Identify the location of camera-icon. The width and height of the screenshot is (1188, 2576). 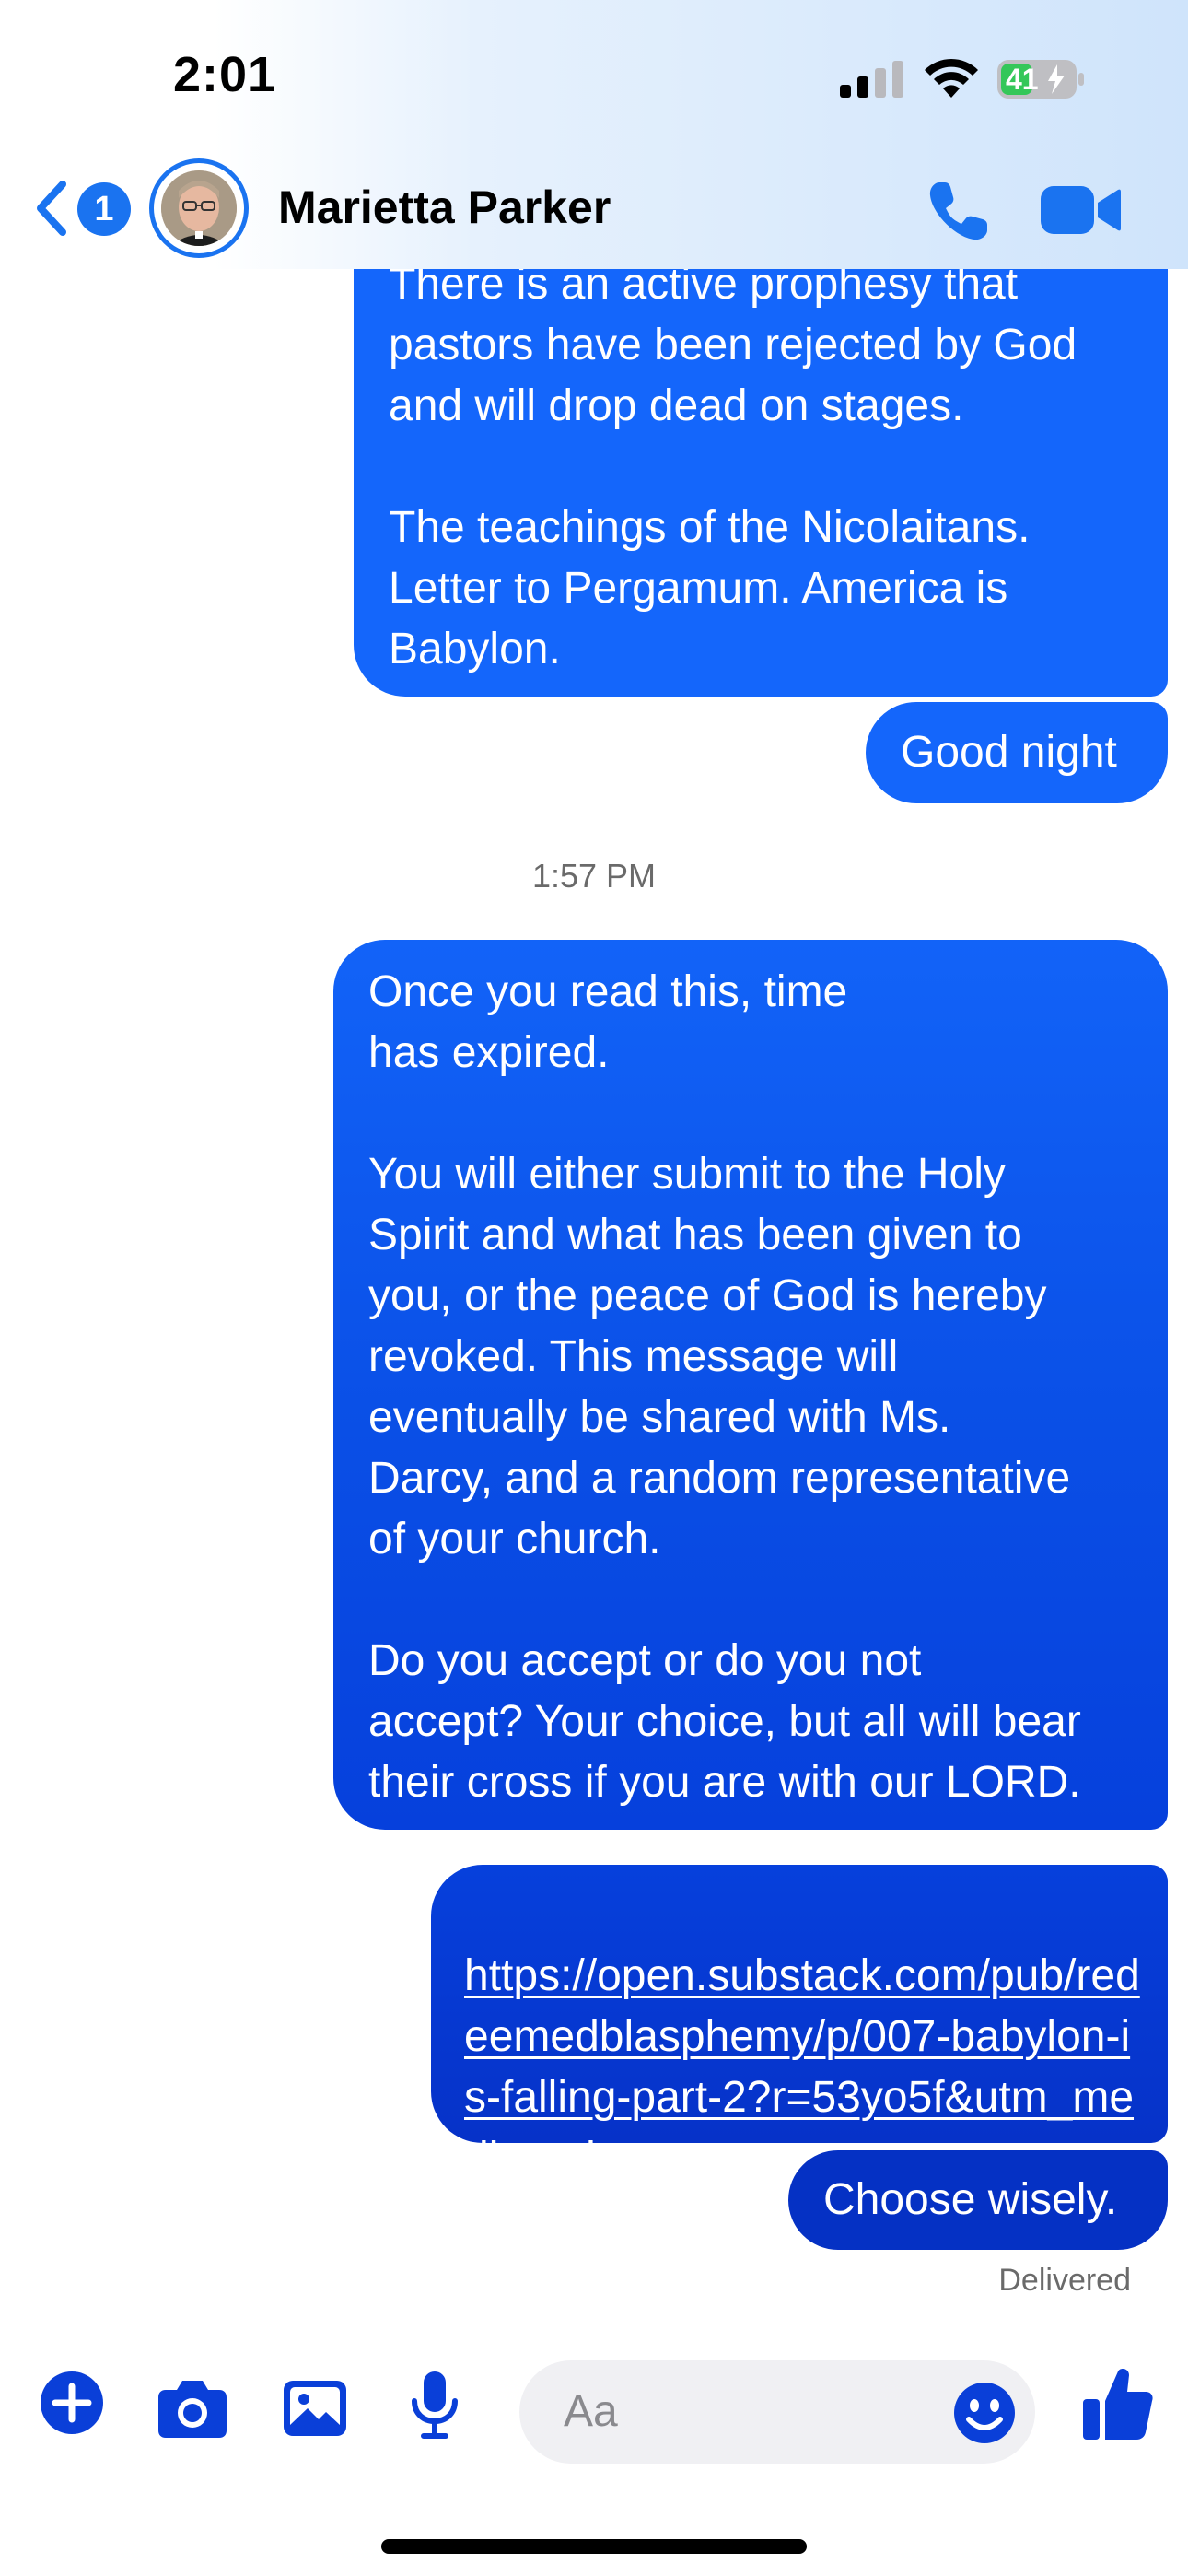
(192, 2407).